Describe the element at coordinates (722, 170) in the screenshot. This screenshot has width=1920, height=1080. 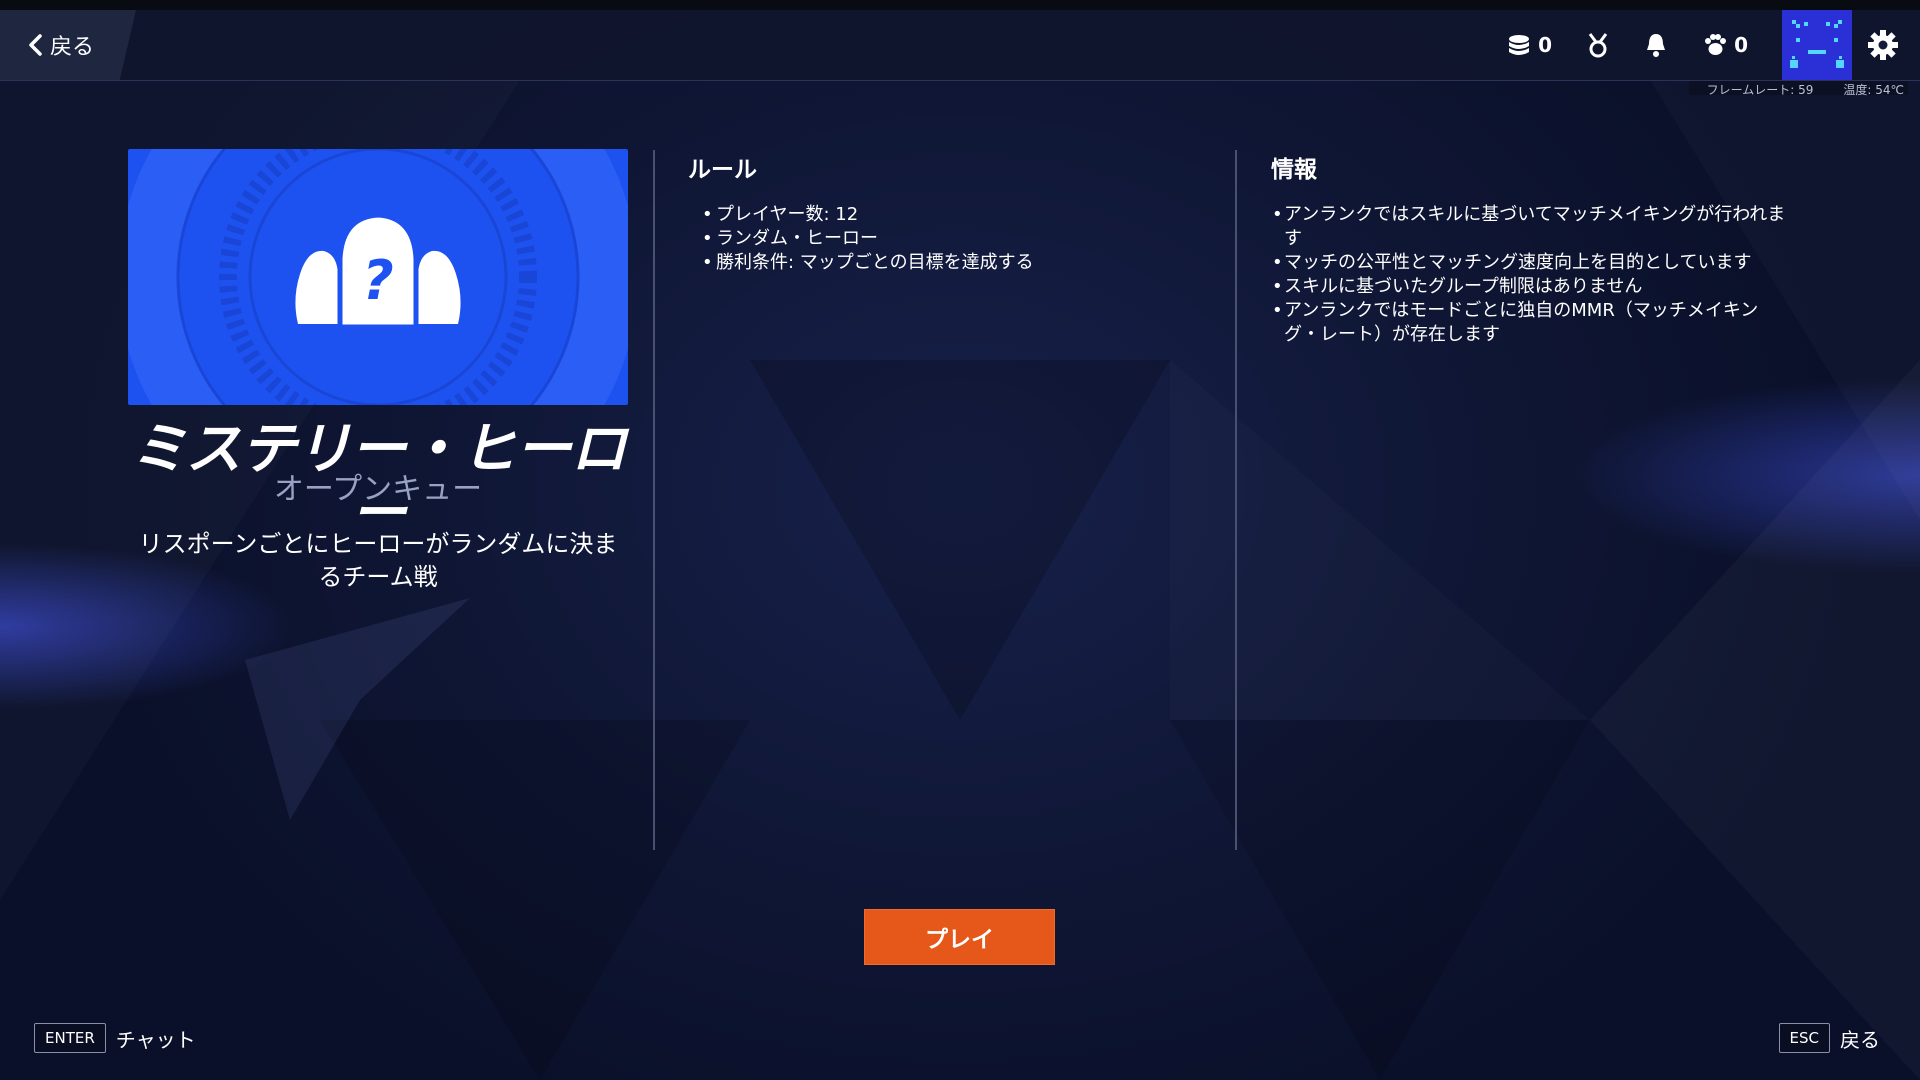
I see `rules-heading: ルール` at that location.